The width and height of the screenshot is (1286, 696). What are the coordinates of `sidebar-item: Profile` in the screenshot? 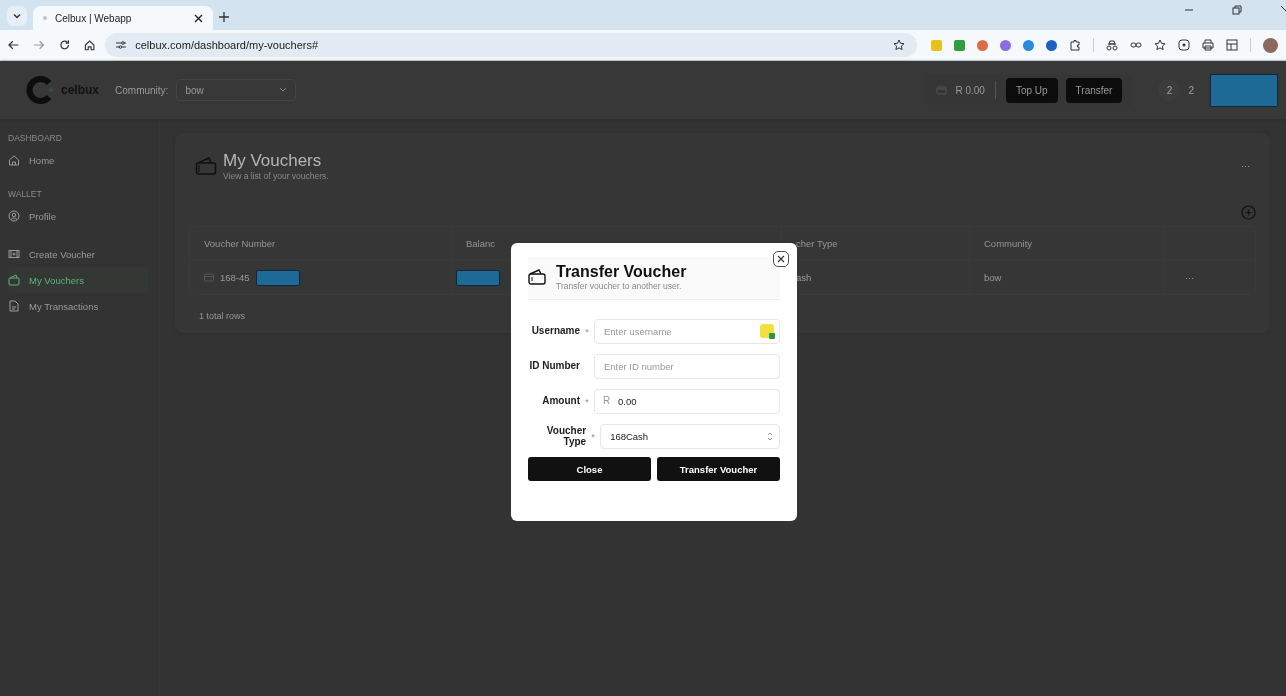 It's located at (78, 216).